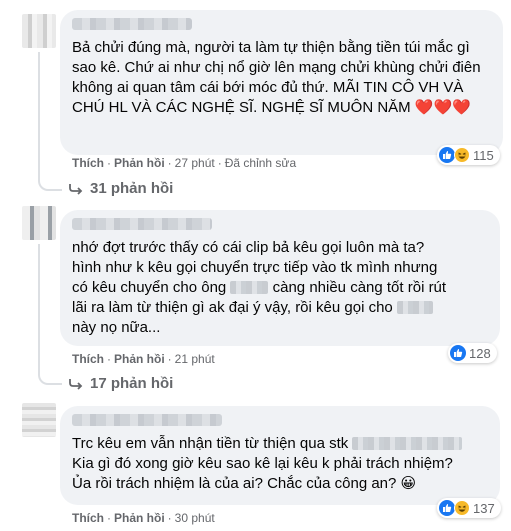  What do you see at coordinates (442, 107) in the screenshot?
I see `heart-emoji: ❤️❤️❤️` at bounding box center [442, 107].